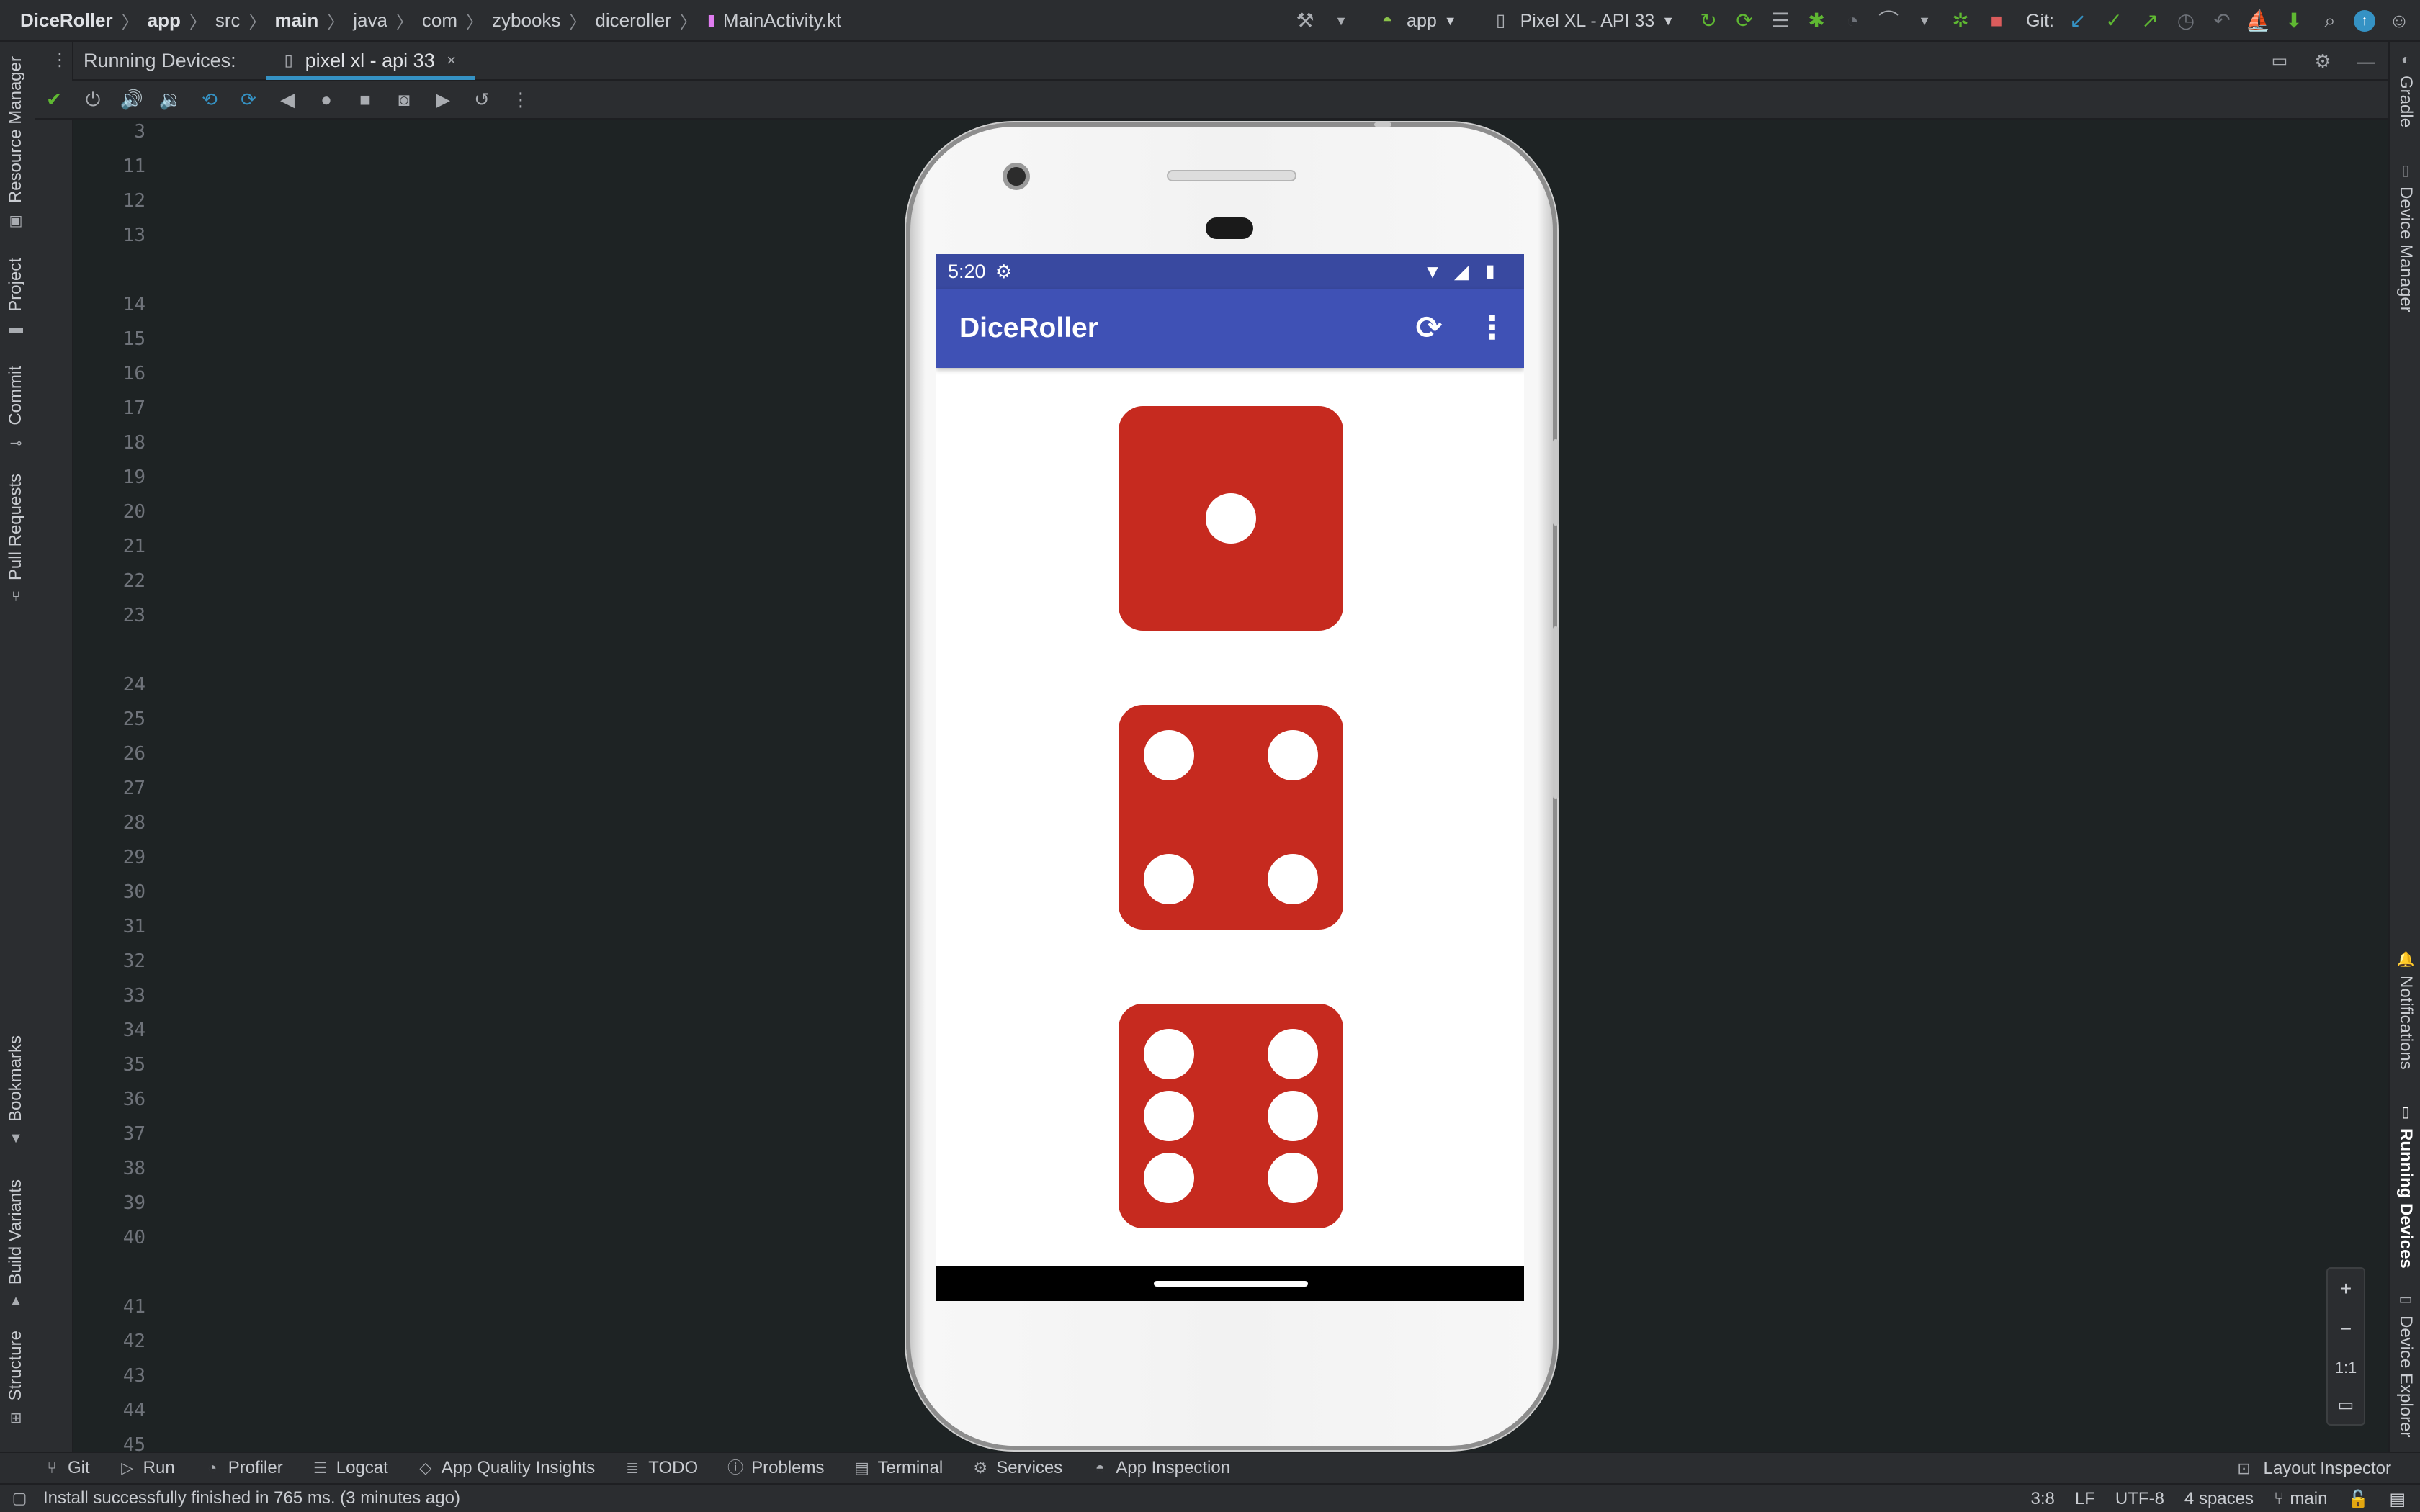 Image resolution: width=2420 pixels, height=1512 pixels. What do you see at coordinates (2139, 1499) in the screenshot?
I see `file-encoding: UTF-8` at bounding box center [2139, 1499].